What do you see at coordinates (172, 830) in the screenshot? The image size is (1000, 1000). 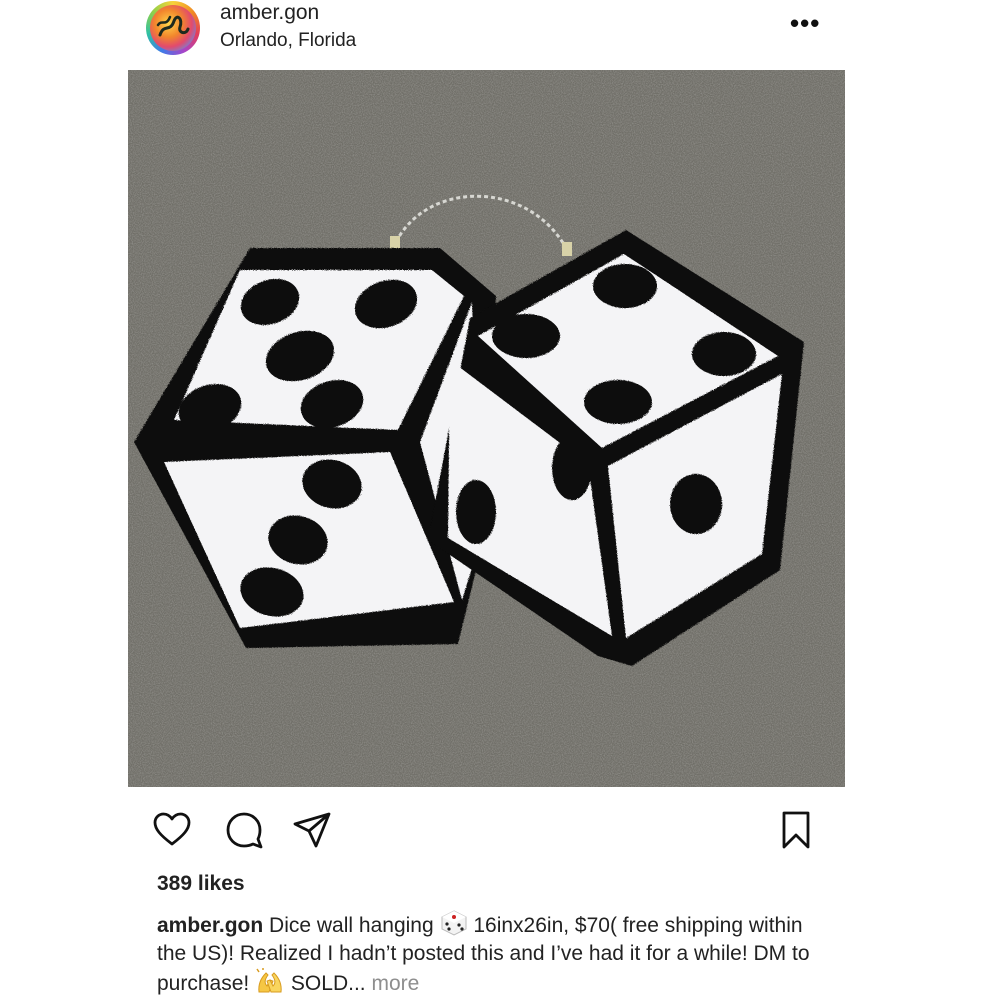 I see `heart-icon` at bounding box center [172, 830].